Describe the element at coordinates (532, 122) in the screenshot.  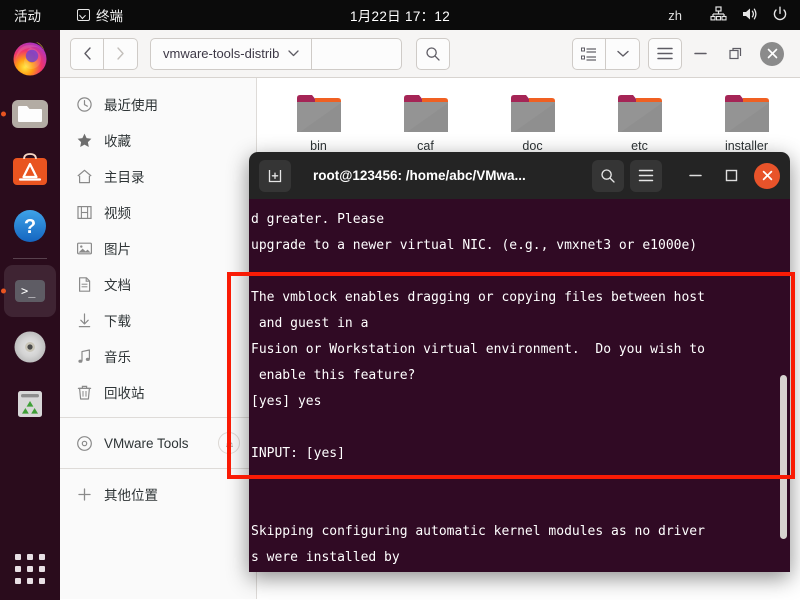
I see `folder-item: doc` at that location.